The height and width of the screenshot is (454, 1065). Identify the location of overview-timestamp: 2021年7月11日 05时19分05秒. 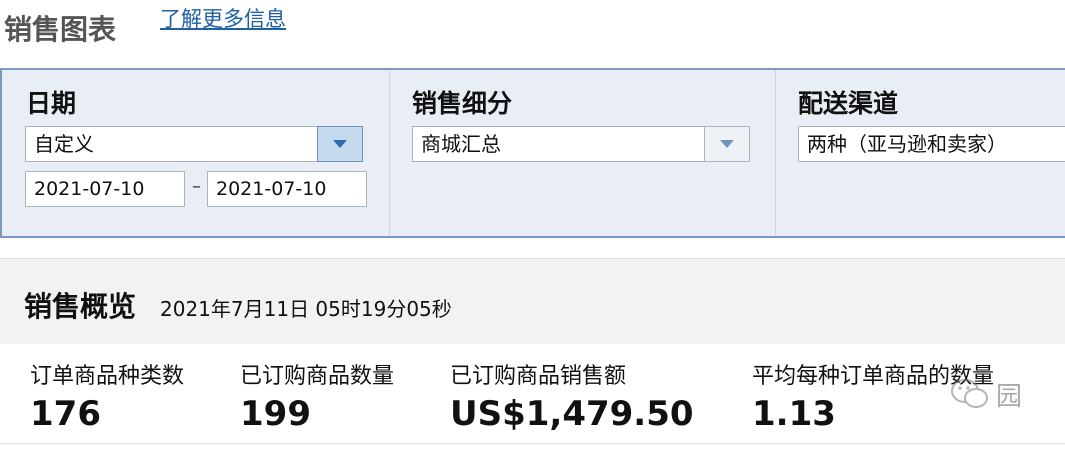
(306, 309).